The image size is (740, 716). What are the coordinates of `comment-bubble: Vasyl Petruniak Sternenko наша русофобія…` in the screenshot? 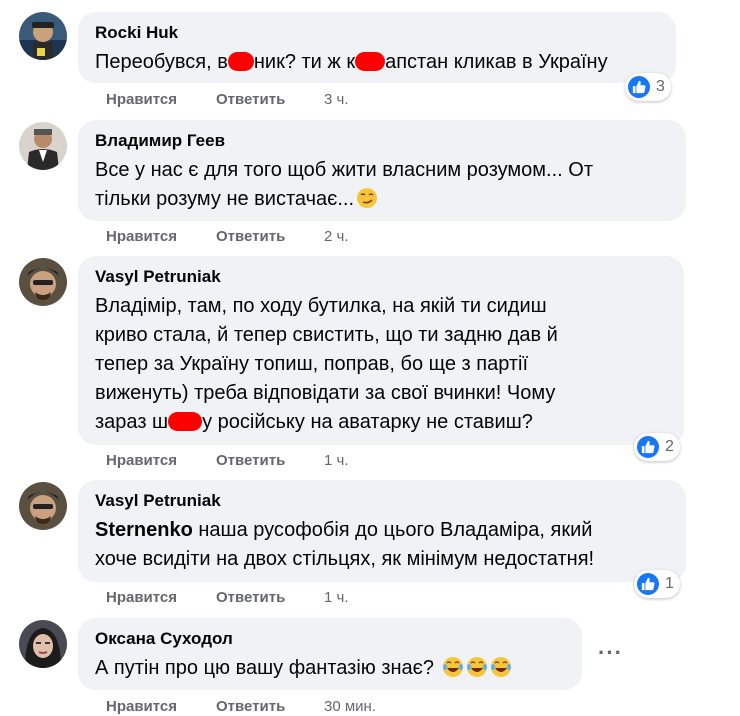 It's located at (382, 531).